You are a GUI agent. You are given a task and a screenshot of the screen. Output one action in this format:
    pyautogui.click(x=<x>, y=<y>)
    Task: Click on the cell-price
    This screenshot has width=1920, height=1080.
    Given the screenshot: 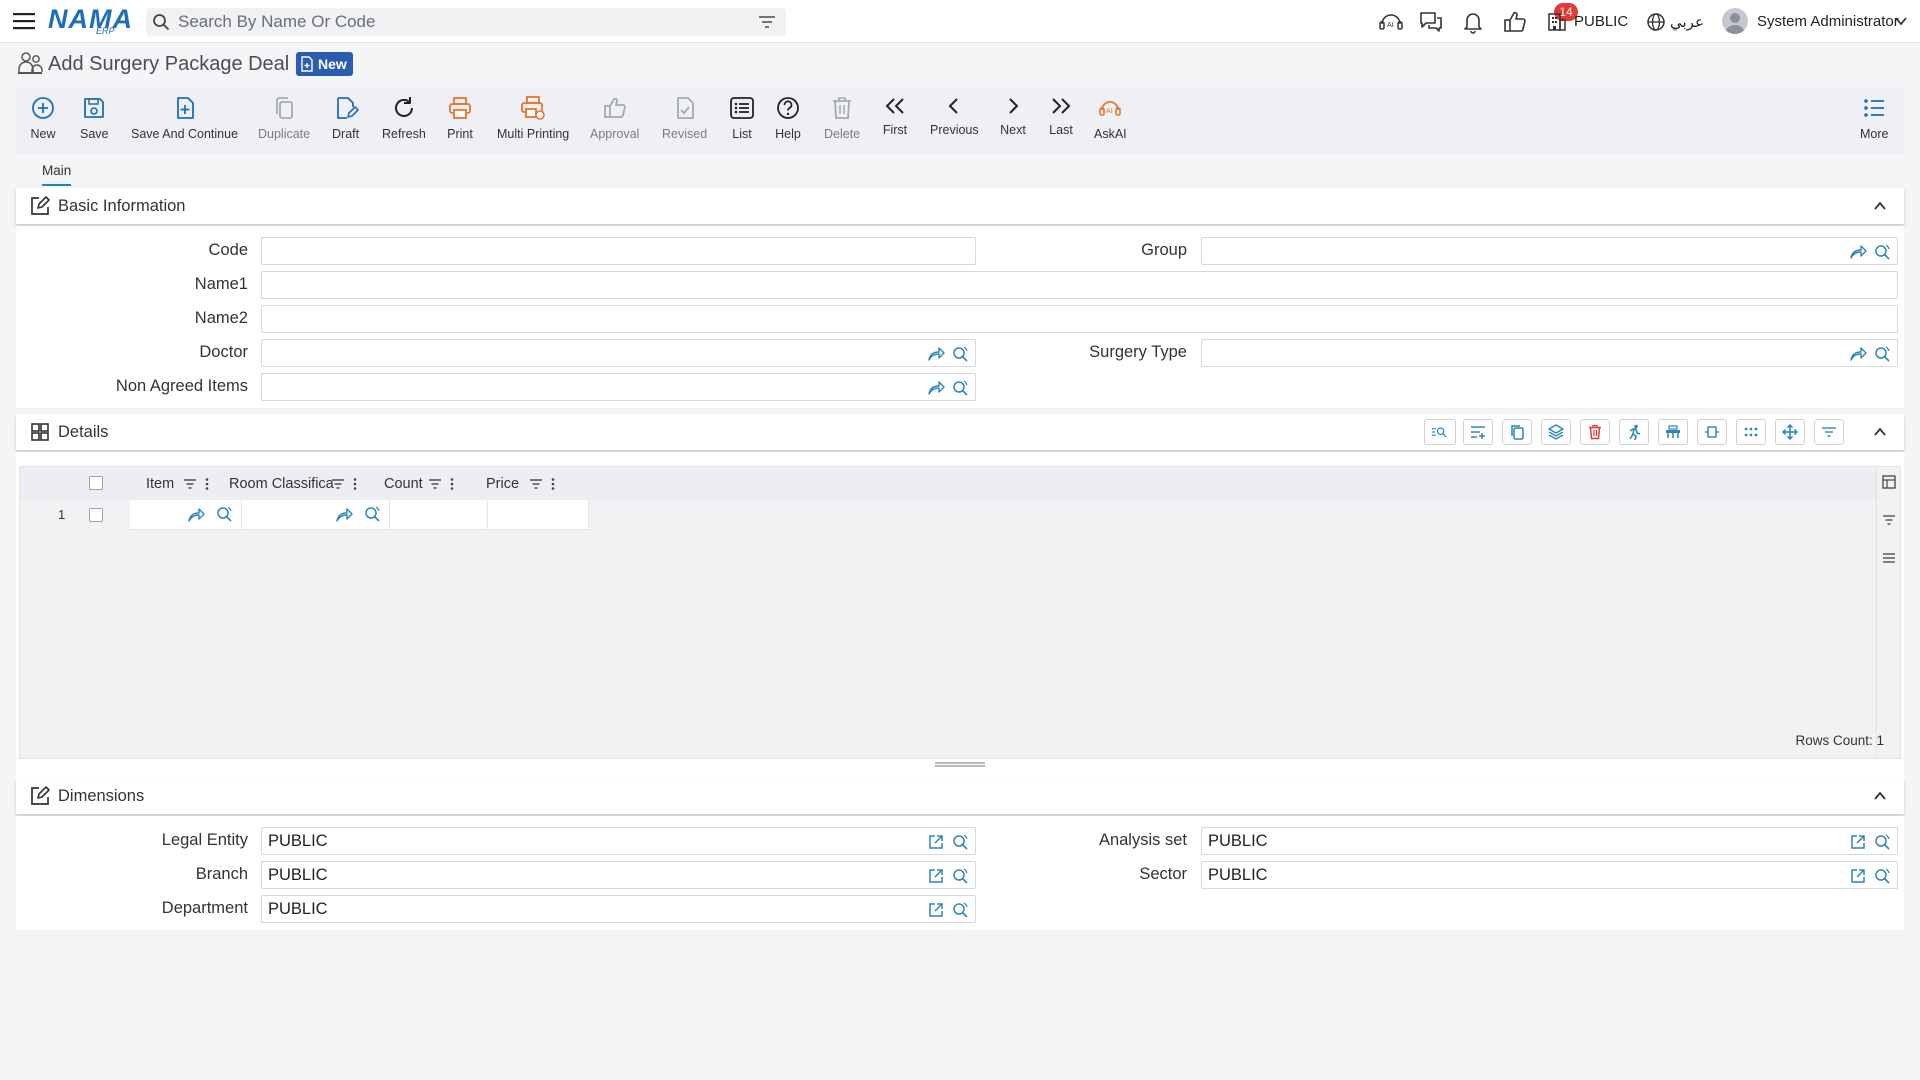 What is the action you would take?
    pyautogui.click(x=538, y=515)
    